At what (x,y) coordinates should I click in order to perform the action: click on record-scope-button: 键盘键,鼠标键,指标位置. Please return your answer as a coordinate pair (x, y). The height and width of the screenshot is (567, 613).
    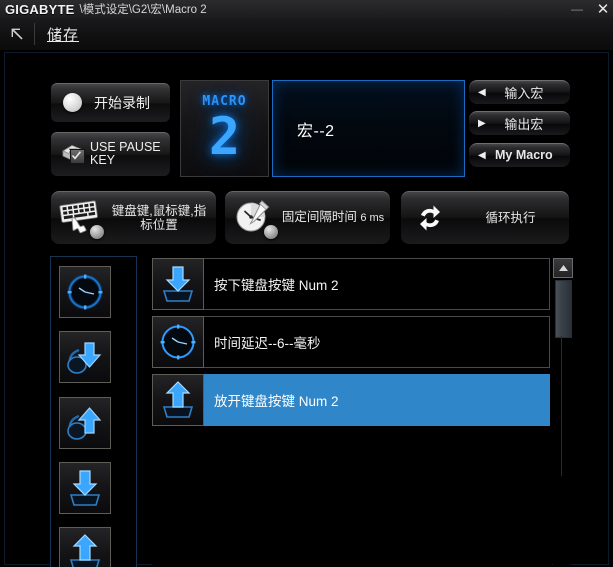
    Looking at the image, I should click on (133, 217).